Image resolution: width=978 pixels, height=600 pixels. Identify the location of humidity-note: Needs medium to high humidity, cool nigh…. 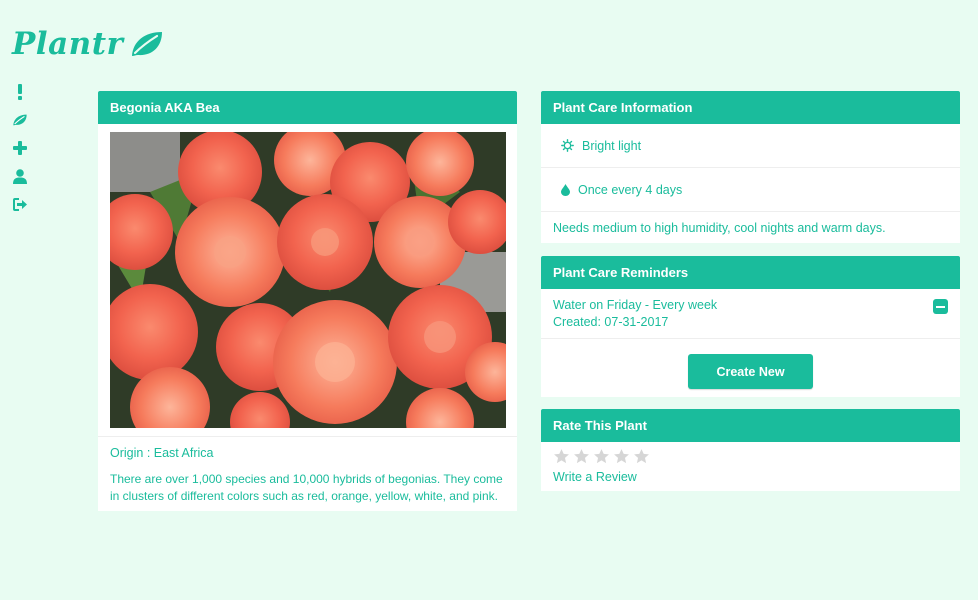
(719, 228).